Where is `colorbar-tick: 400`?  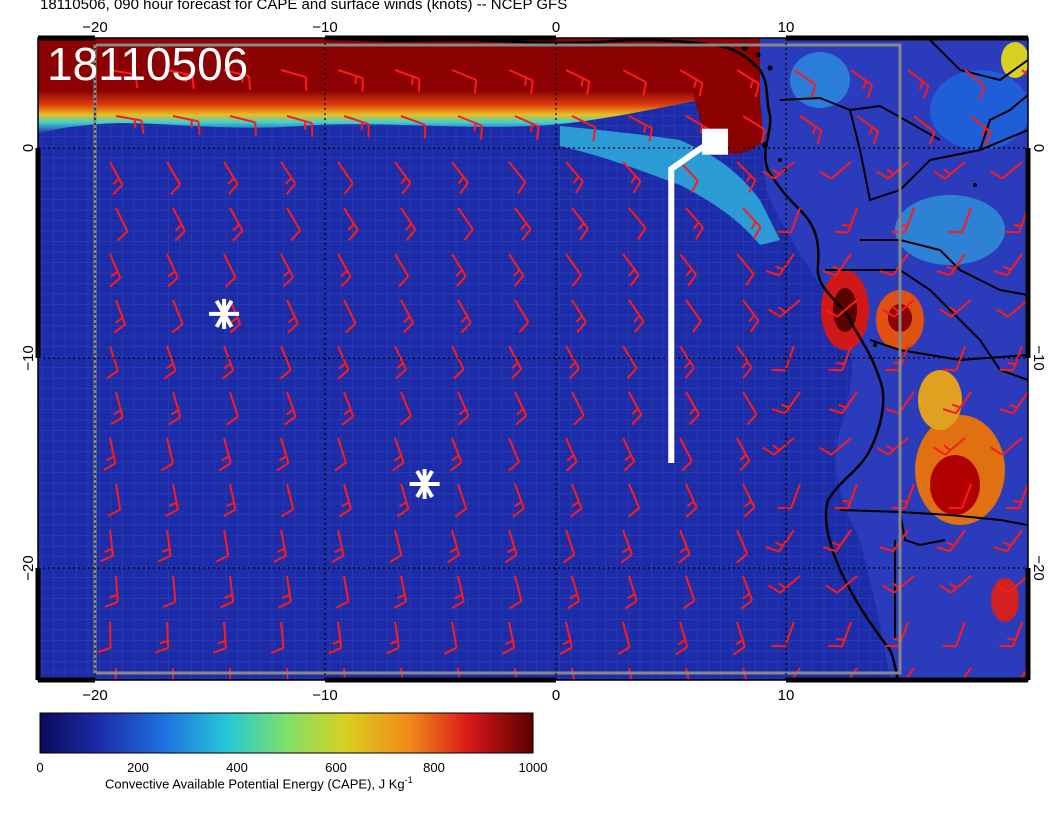 colorbar-tick: 400 is located at coordinates (237, 767).